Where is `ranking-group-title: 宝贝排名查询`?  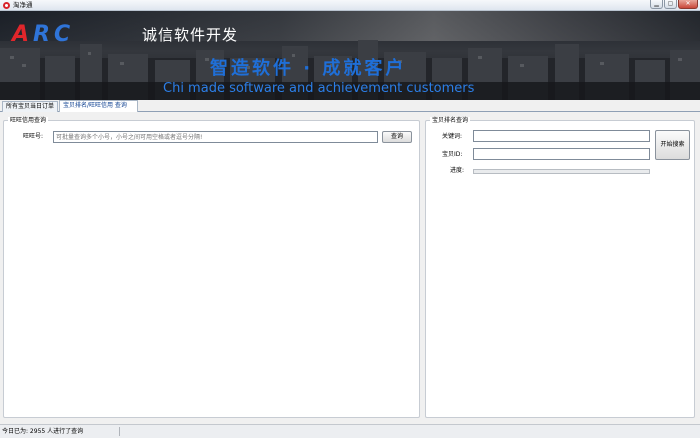
ranking-group-title: 宝贝排名查询 is located at coordinates (450, 120).